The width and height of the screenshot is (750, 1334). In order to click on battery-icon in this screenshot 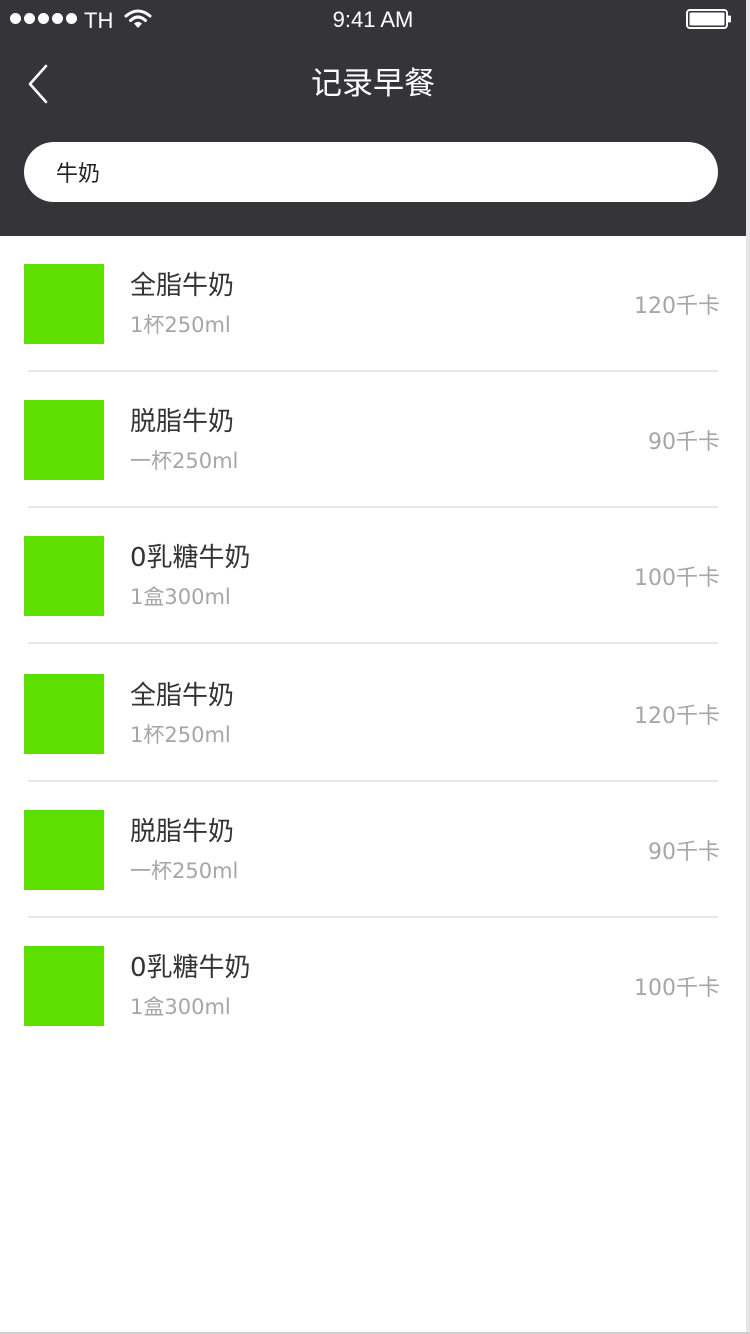, I will do `click(708, 19)`.